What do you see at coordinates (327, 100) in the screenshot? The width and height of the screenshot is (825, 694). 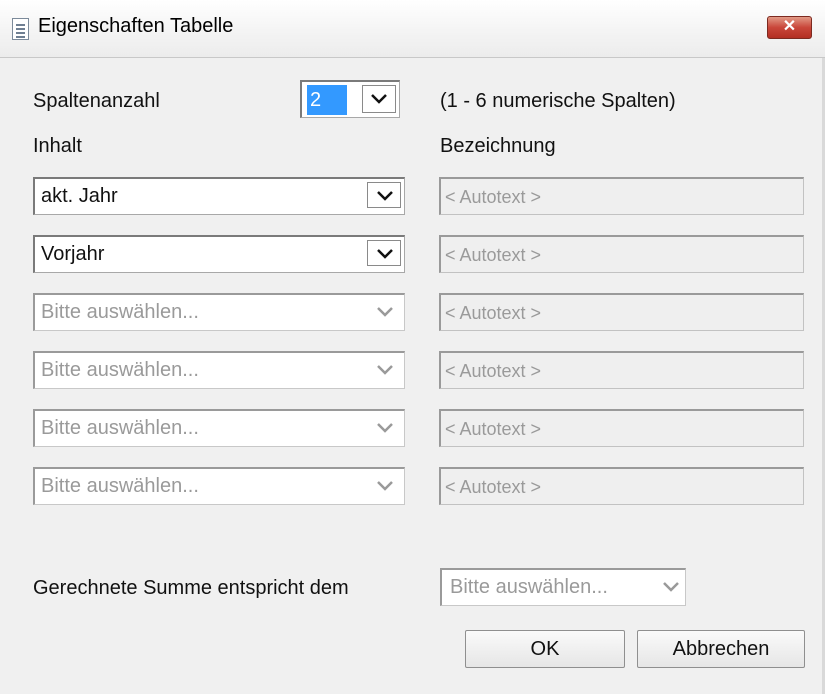 I see `spaltenanzahl-value: 2` at bounding box center [327, 100].